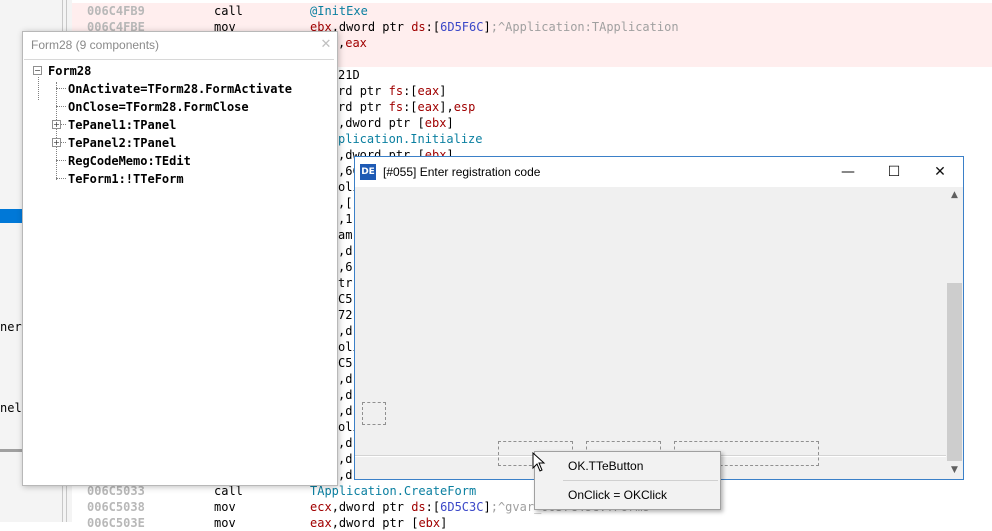 The image size is (992, 531). Describe the element at coordinates (532, 523) in the screenshot. I see `disasm-row: 006C503E mov eax,dword ptr [ebx]` at that location.